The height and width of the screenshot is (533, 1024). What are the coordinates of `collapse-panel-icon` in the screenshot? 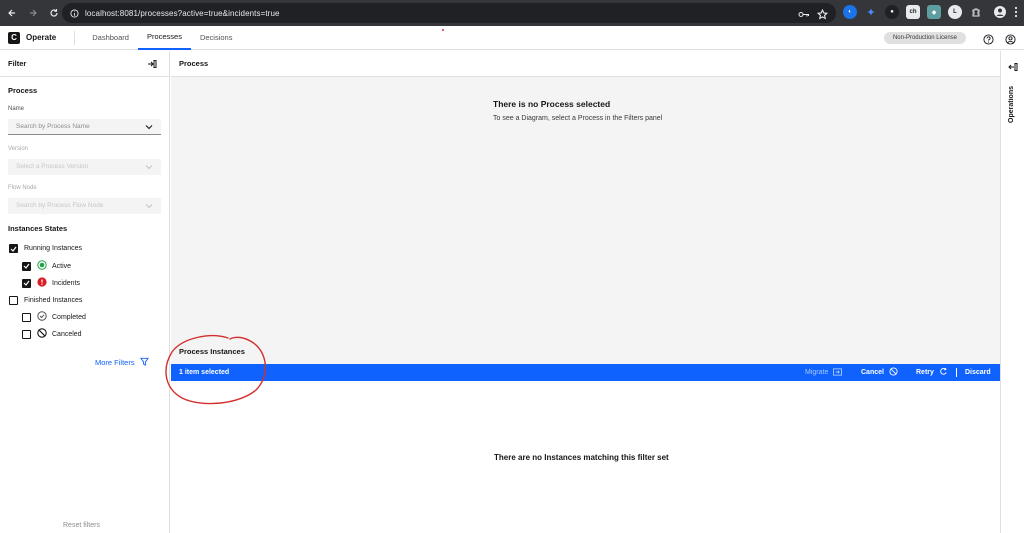 It's located at (152, 65).